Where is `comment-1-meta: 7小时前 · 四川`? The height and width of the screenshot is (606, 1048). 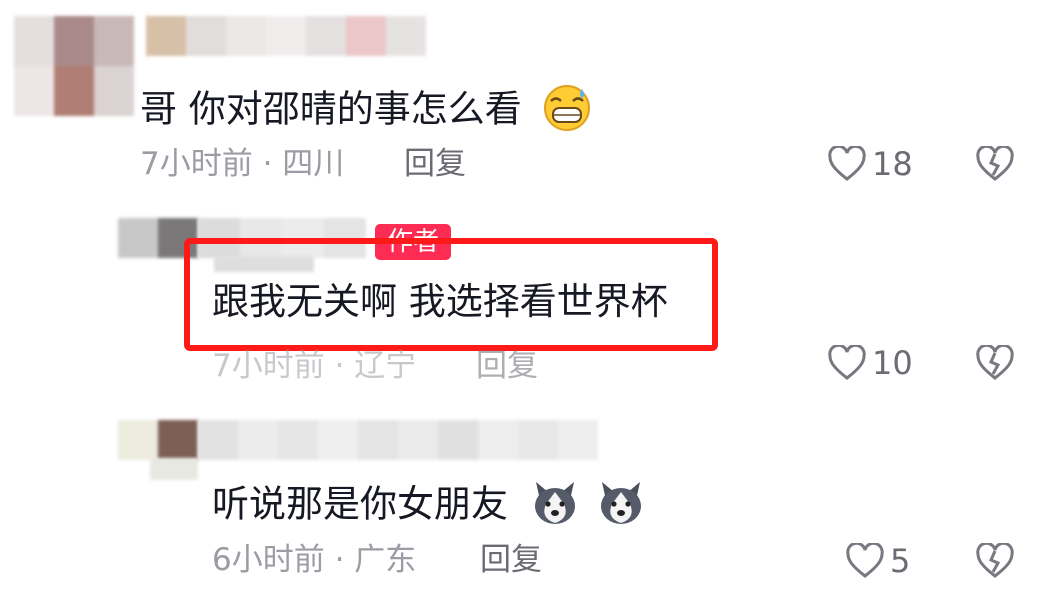
comment-1-meta: 7小时前 · 四川 is located at coordinates (242, 164).